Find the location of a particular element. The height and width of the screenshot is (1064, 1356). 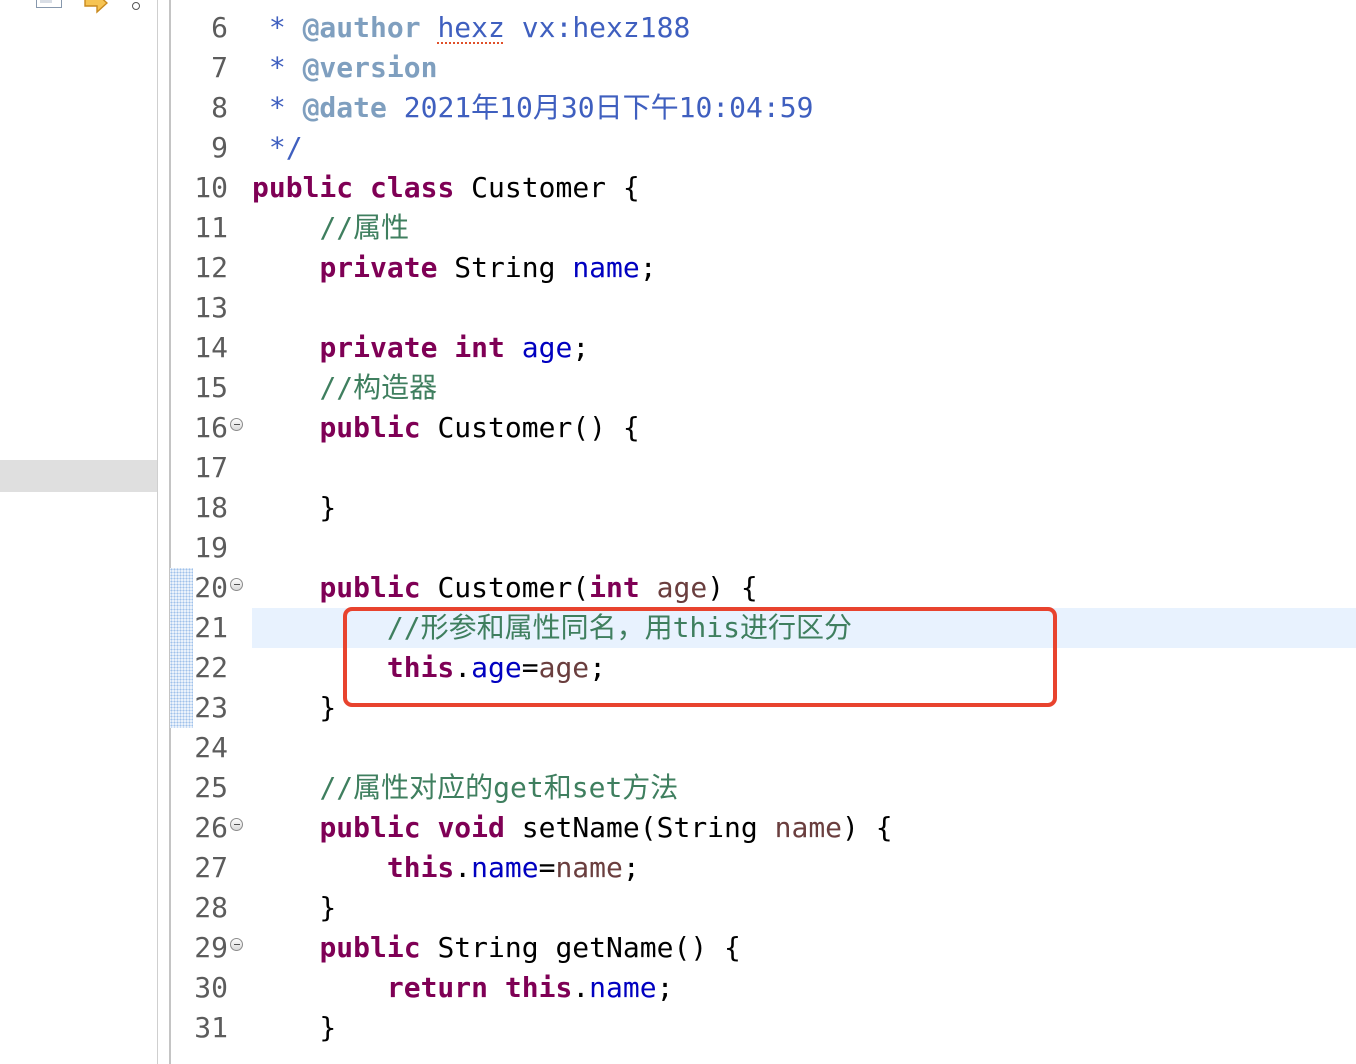

code-line: private int age; is located at coordinates (804, 348).